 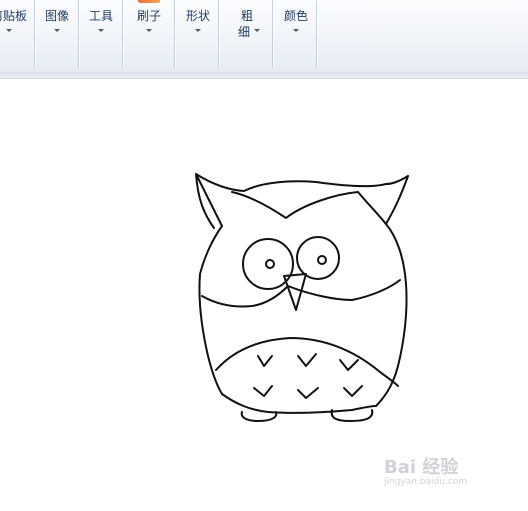 What do you see at coordinates (421, 467) in the screenshot?
I see `watermark-text: Bai 经验` at bounding box center [421, 467].